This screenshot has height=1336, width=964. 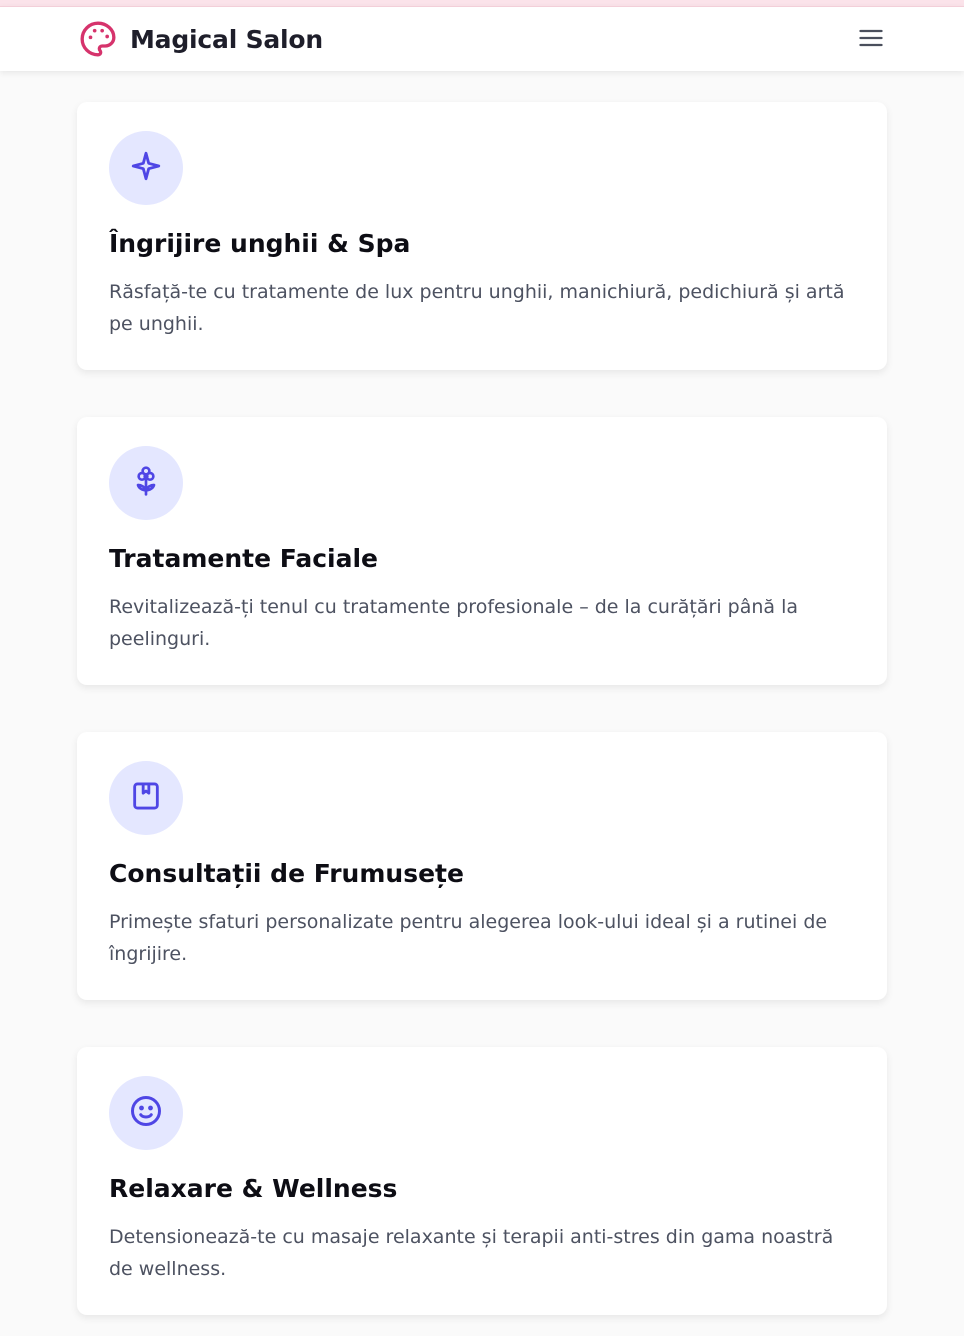 I want to click on bookmark-book-icon, so click(x=146, y=798).